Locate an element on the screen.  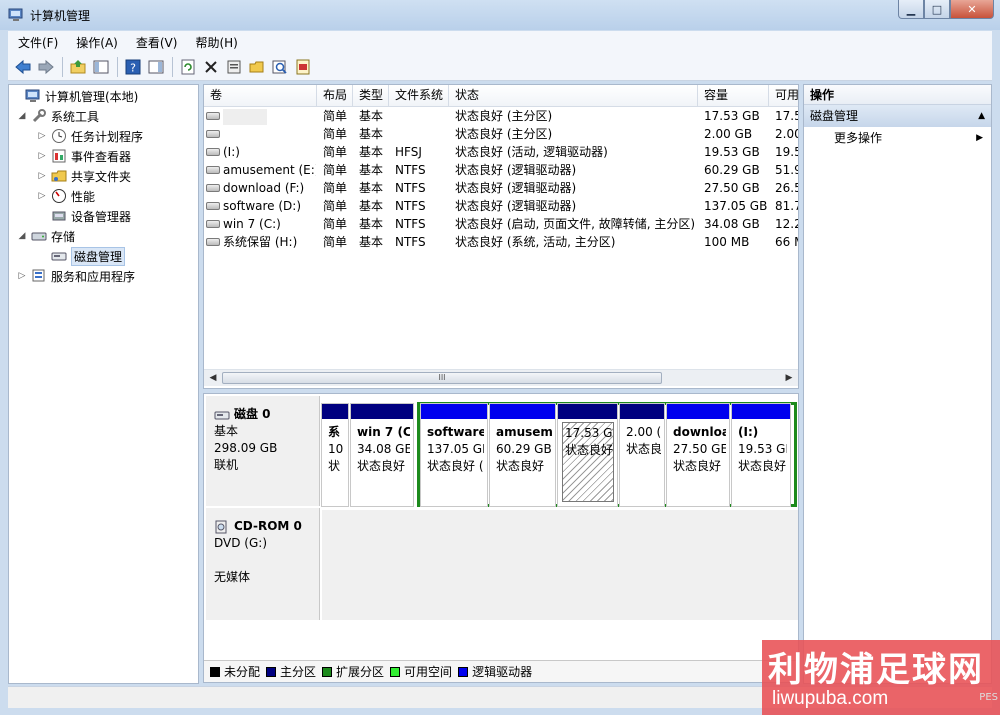
open-button is located at coordinates (257, 67).